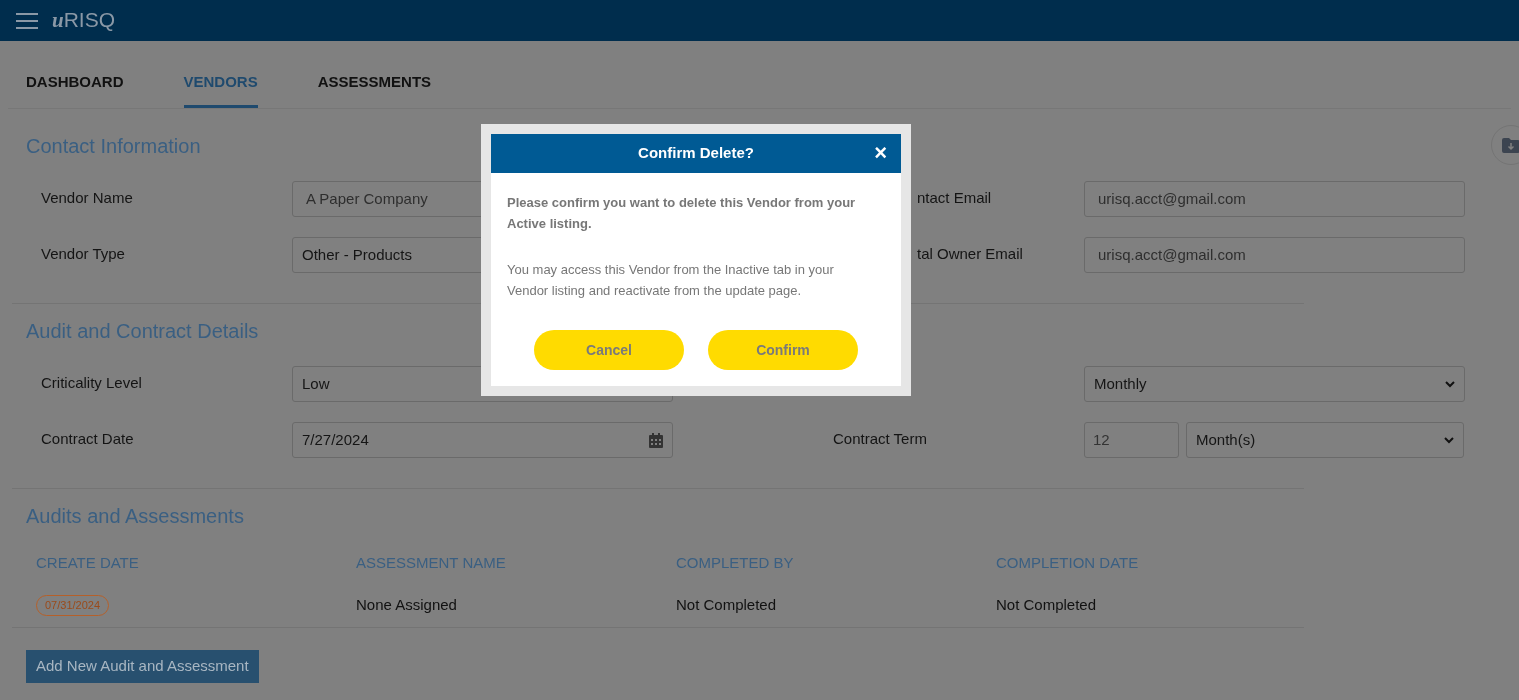 The height and width of the screenshot is (700, 1519). What do you see at coordinates (220, 89) in the screenshot?
I see `nav-tab: VENDORS` at bounding box center [220, 89].